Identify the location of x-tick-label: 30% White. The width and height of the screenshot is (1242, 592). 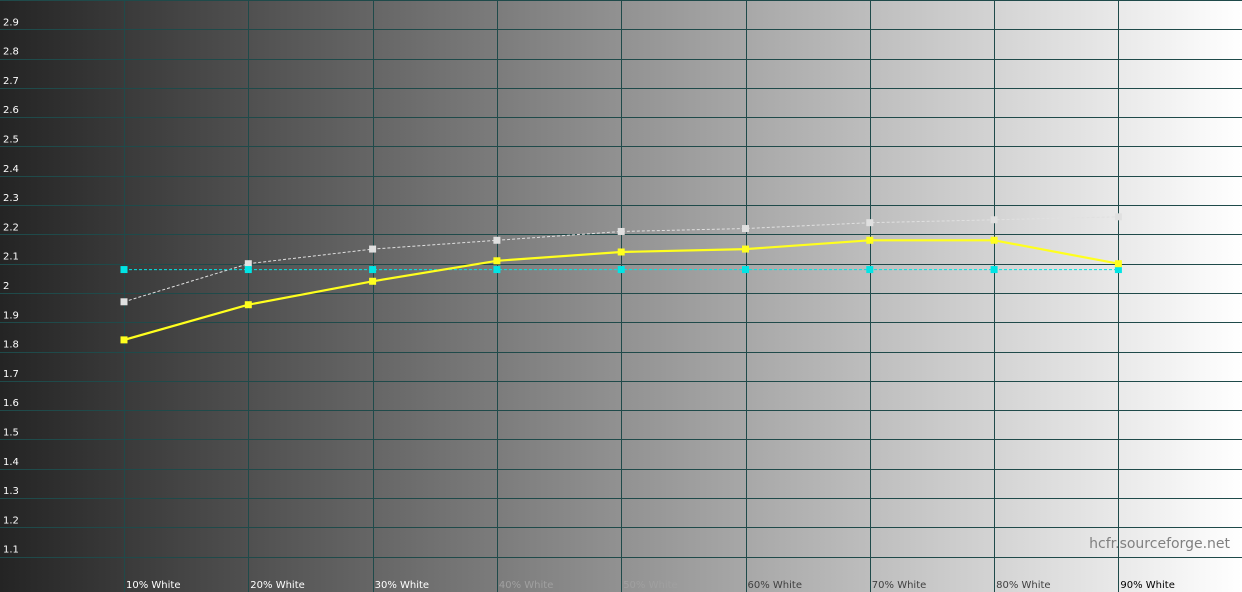
(402, 585).